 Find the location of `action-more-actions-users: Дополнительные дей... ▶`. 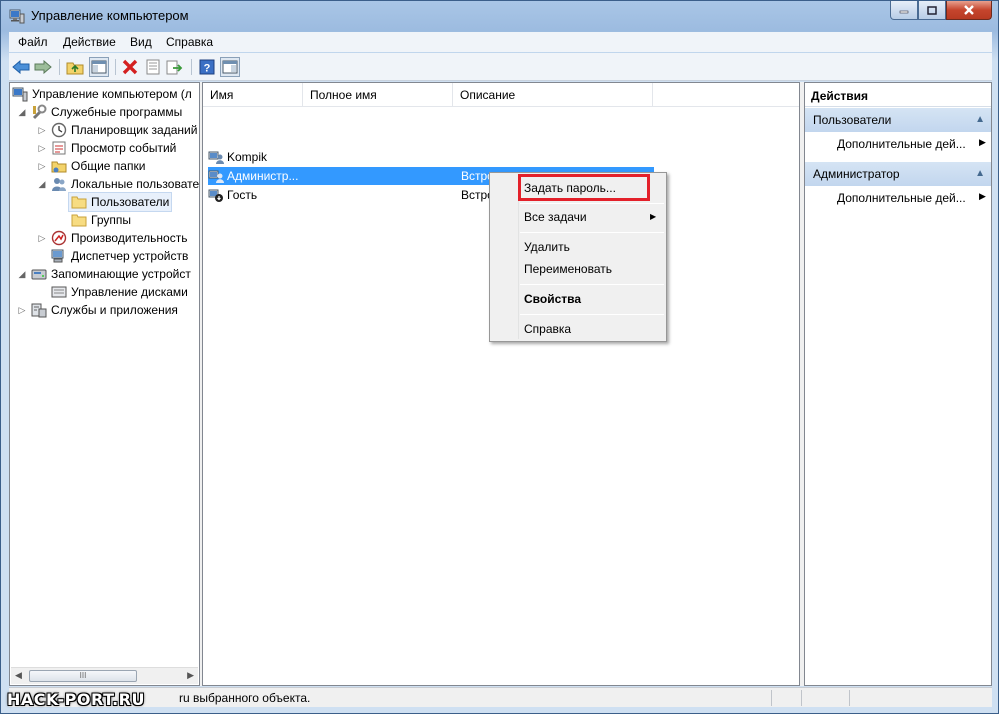

action-more-actions-users: Дополнительные дей... ▶ is located at coordinates (911, 144).